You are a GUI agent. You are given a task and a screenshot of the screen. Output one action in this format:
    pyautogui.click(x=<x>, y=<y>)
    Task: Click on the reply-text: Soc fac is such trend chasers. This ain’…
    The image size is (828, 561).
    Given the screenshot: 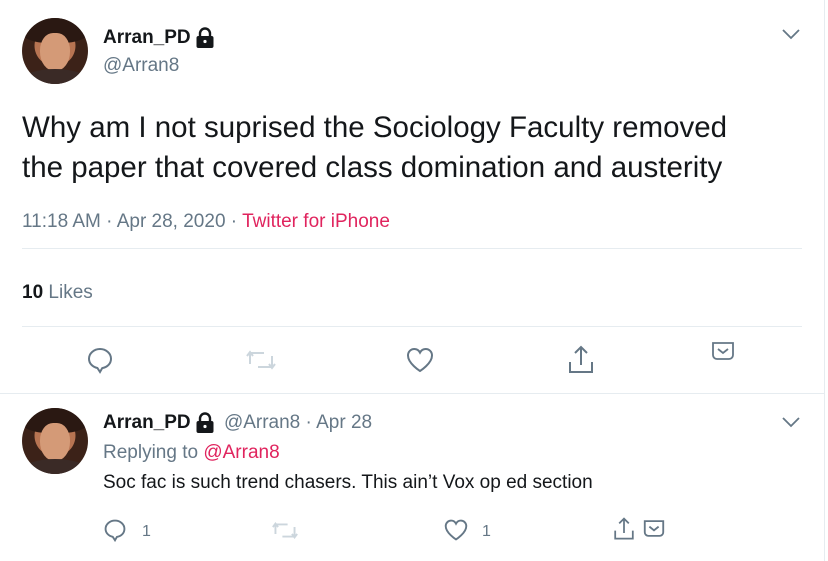 What is the action you would take?
    pyautogui.click(x=348, y=482)
    